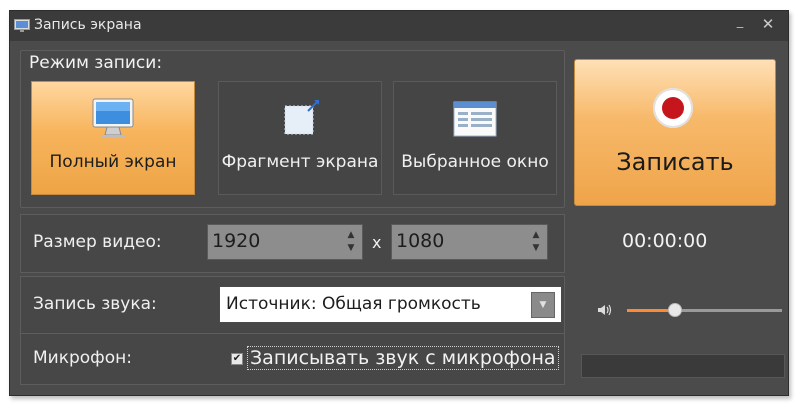 The height and width of the screenshot is (405, 800). Describe the element at coordinates (285, 242) in the screenshot. I see `video-width-stepper: 1920 ▲ ▼` at that location.